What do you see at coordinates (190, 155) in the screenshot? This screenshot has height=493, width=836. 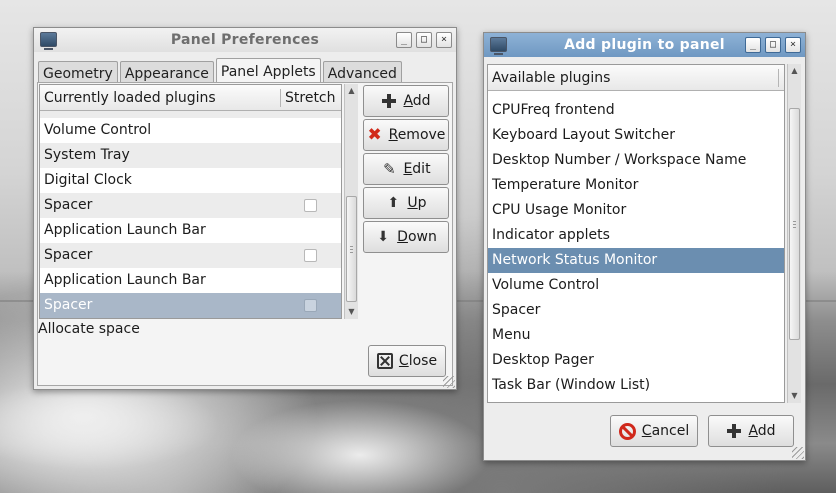 I see `list-item: System Tray` at bounding box center [190, 155].